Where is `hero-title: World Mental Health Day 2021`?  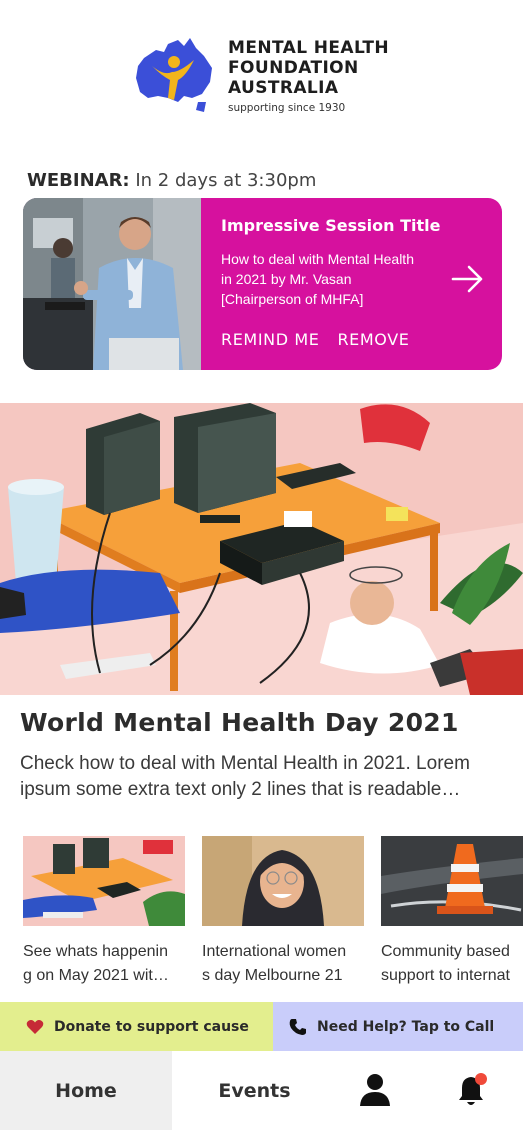 hero-title: World Mental Health Day 2021 is located at coordinates (239, 722).